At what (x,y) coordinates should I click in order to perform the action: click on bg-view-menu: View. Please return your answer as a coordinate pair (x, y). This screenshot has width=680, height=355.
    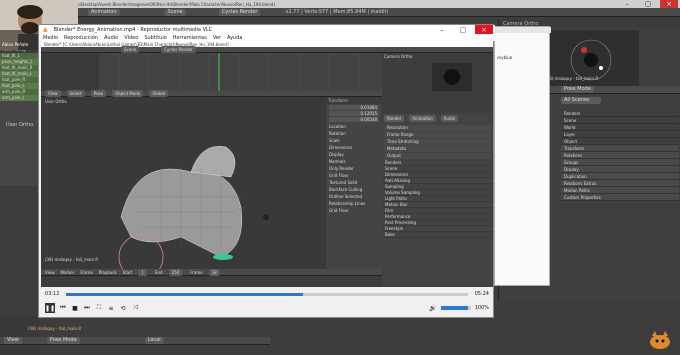
    Looking at the image, I should click on (13, 340).